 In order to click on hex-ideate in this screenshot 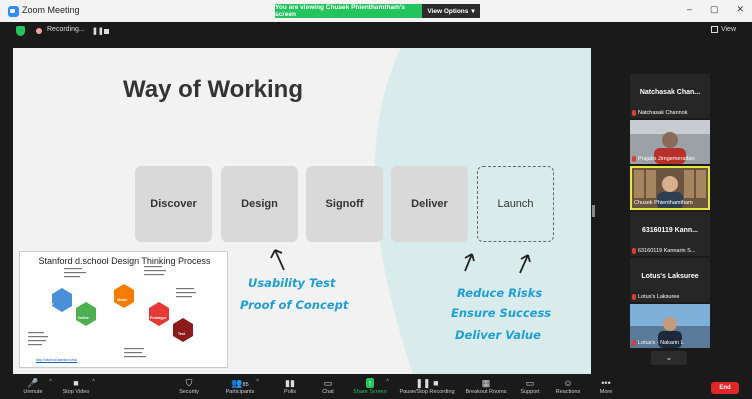, I will do `click(124, 296)`.